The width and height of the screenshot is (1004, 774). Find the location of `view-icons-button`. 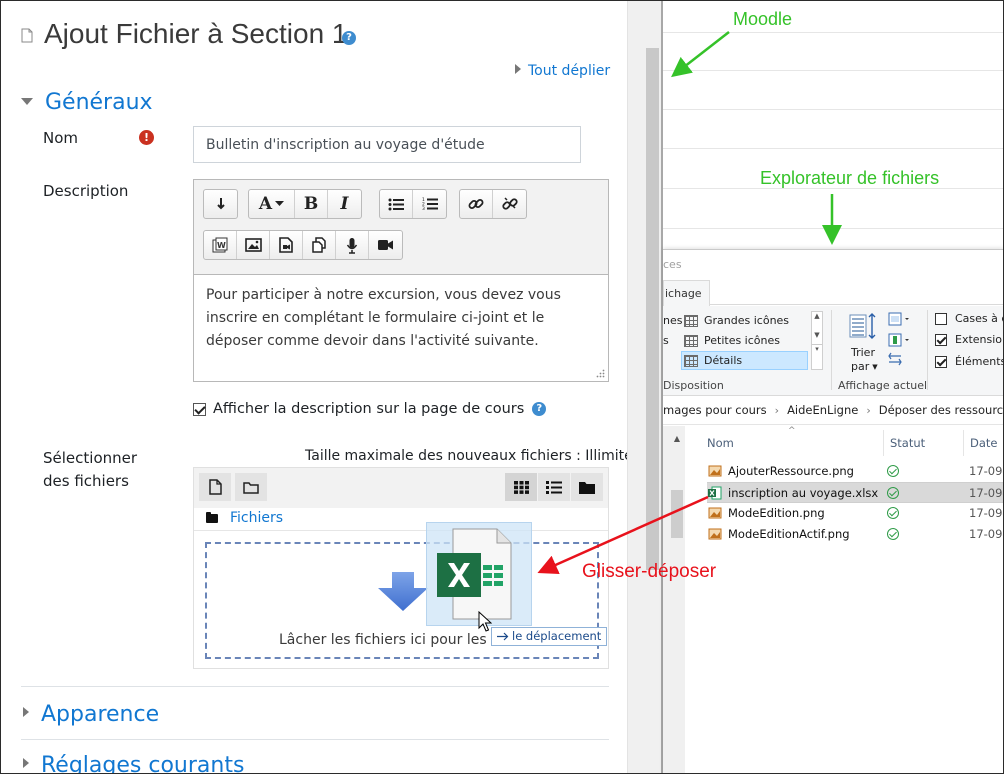

view-icons-button is located at coordinates (521, 487).